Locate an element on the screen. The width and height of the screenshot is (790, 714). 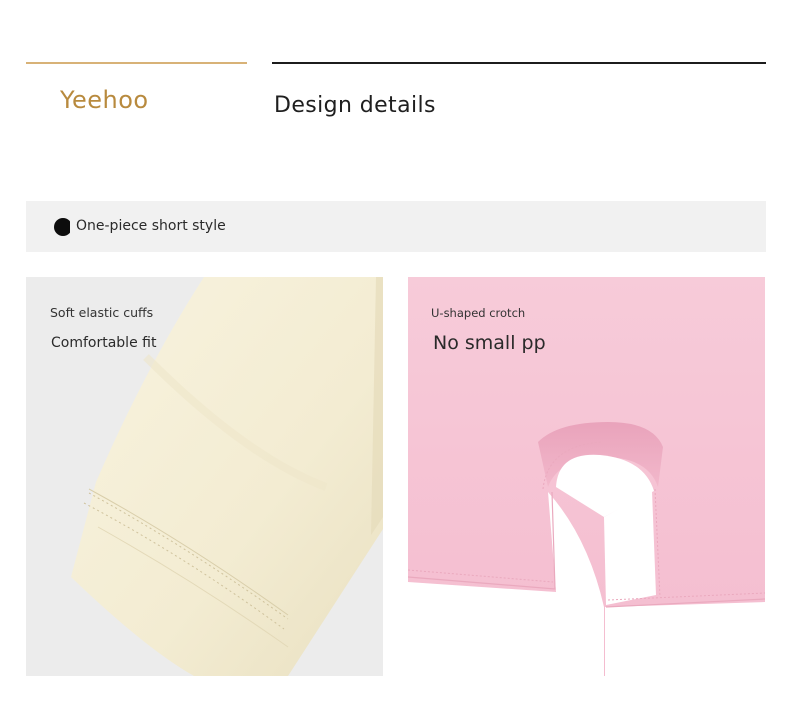
bullet-icon is located at coordinates (64, 227).